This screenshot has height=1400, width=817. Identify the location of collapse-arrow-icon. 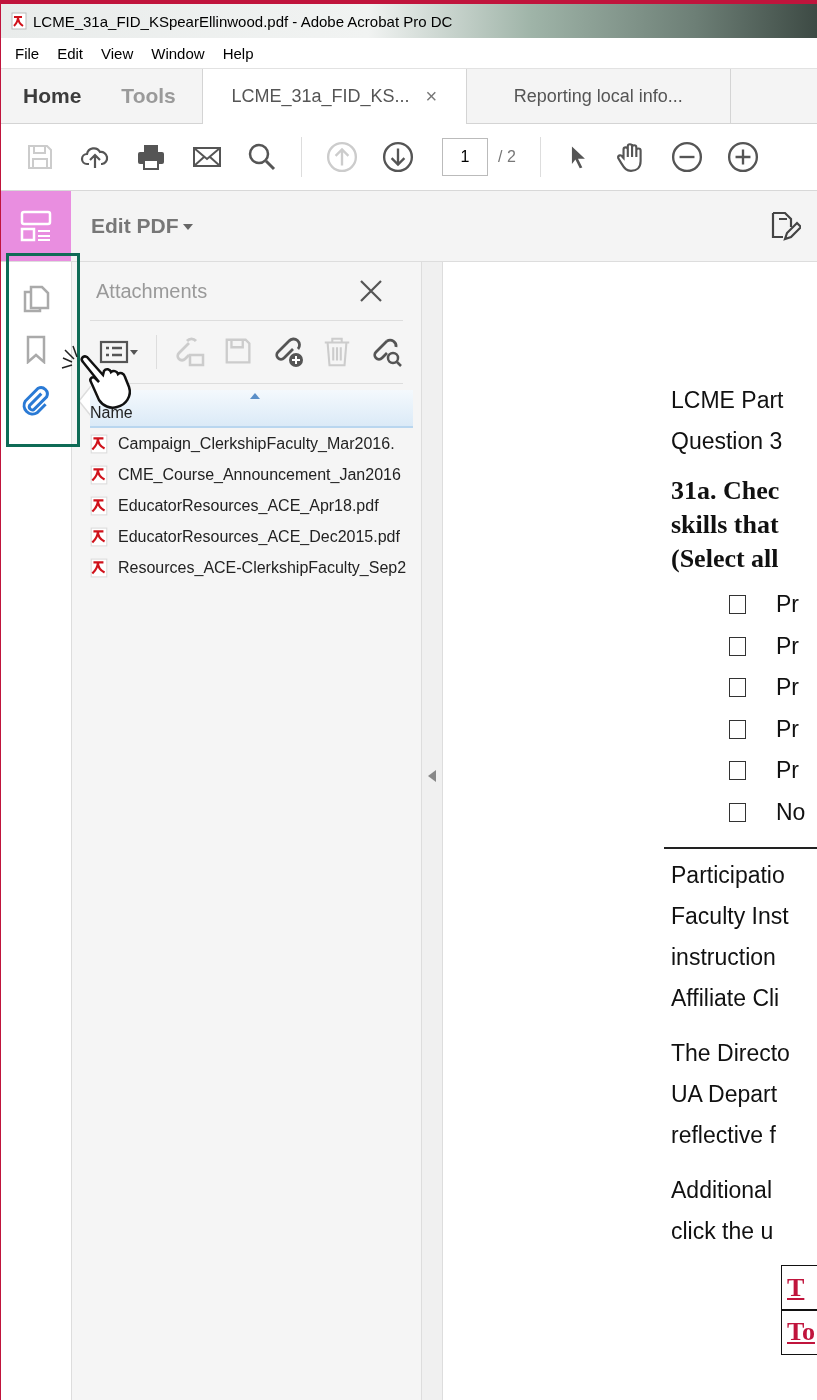
(432, 776).